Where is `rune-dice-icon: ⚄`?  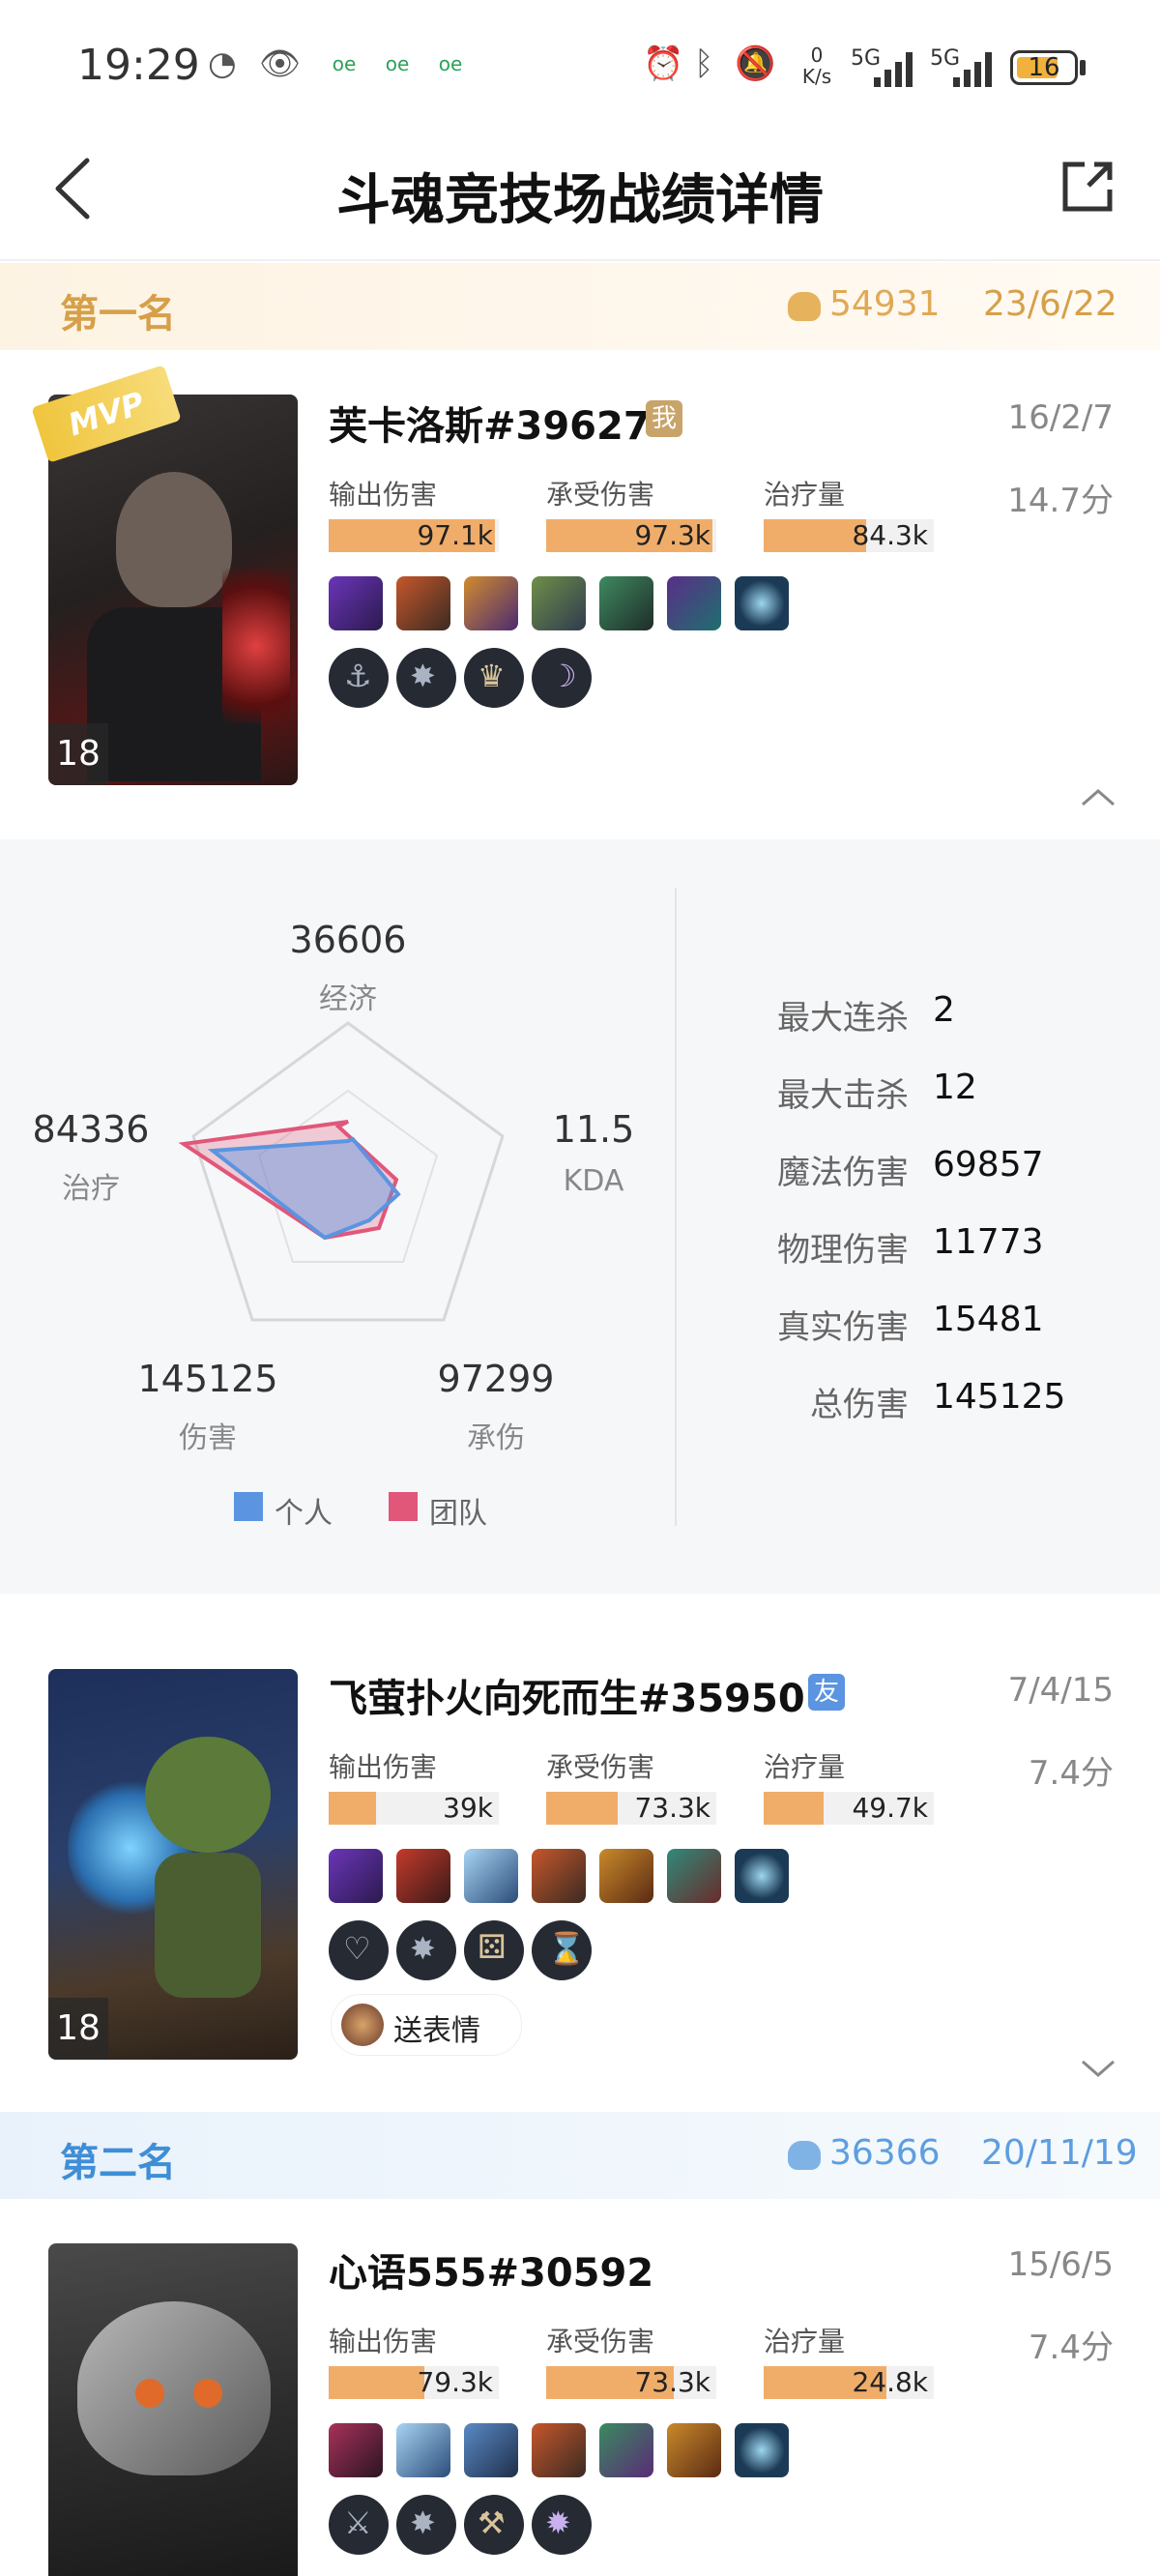
rune-dice-icon: ⚄ is located at coordinates (494, 1950).